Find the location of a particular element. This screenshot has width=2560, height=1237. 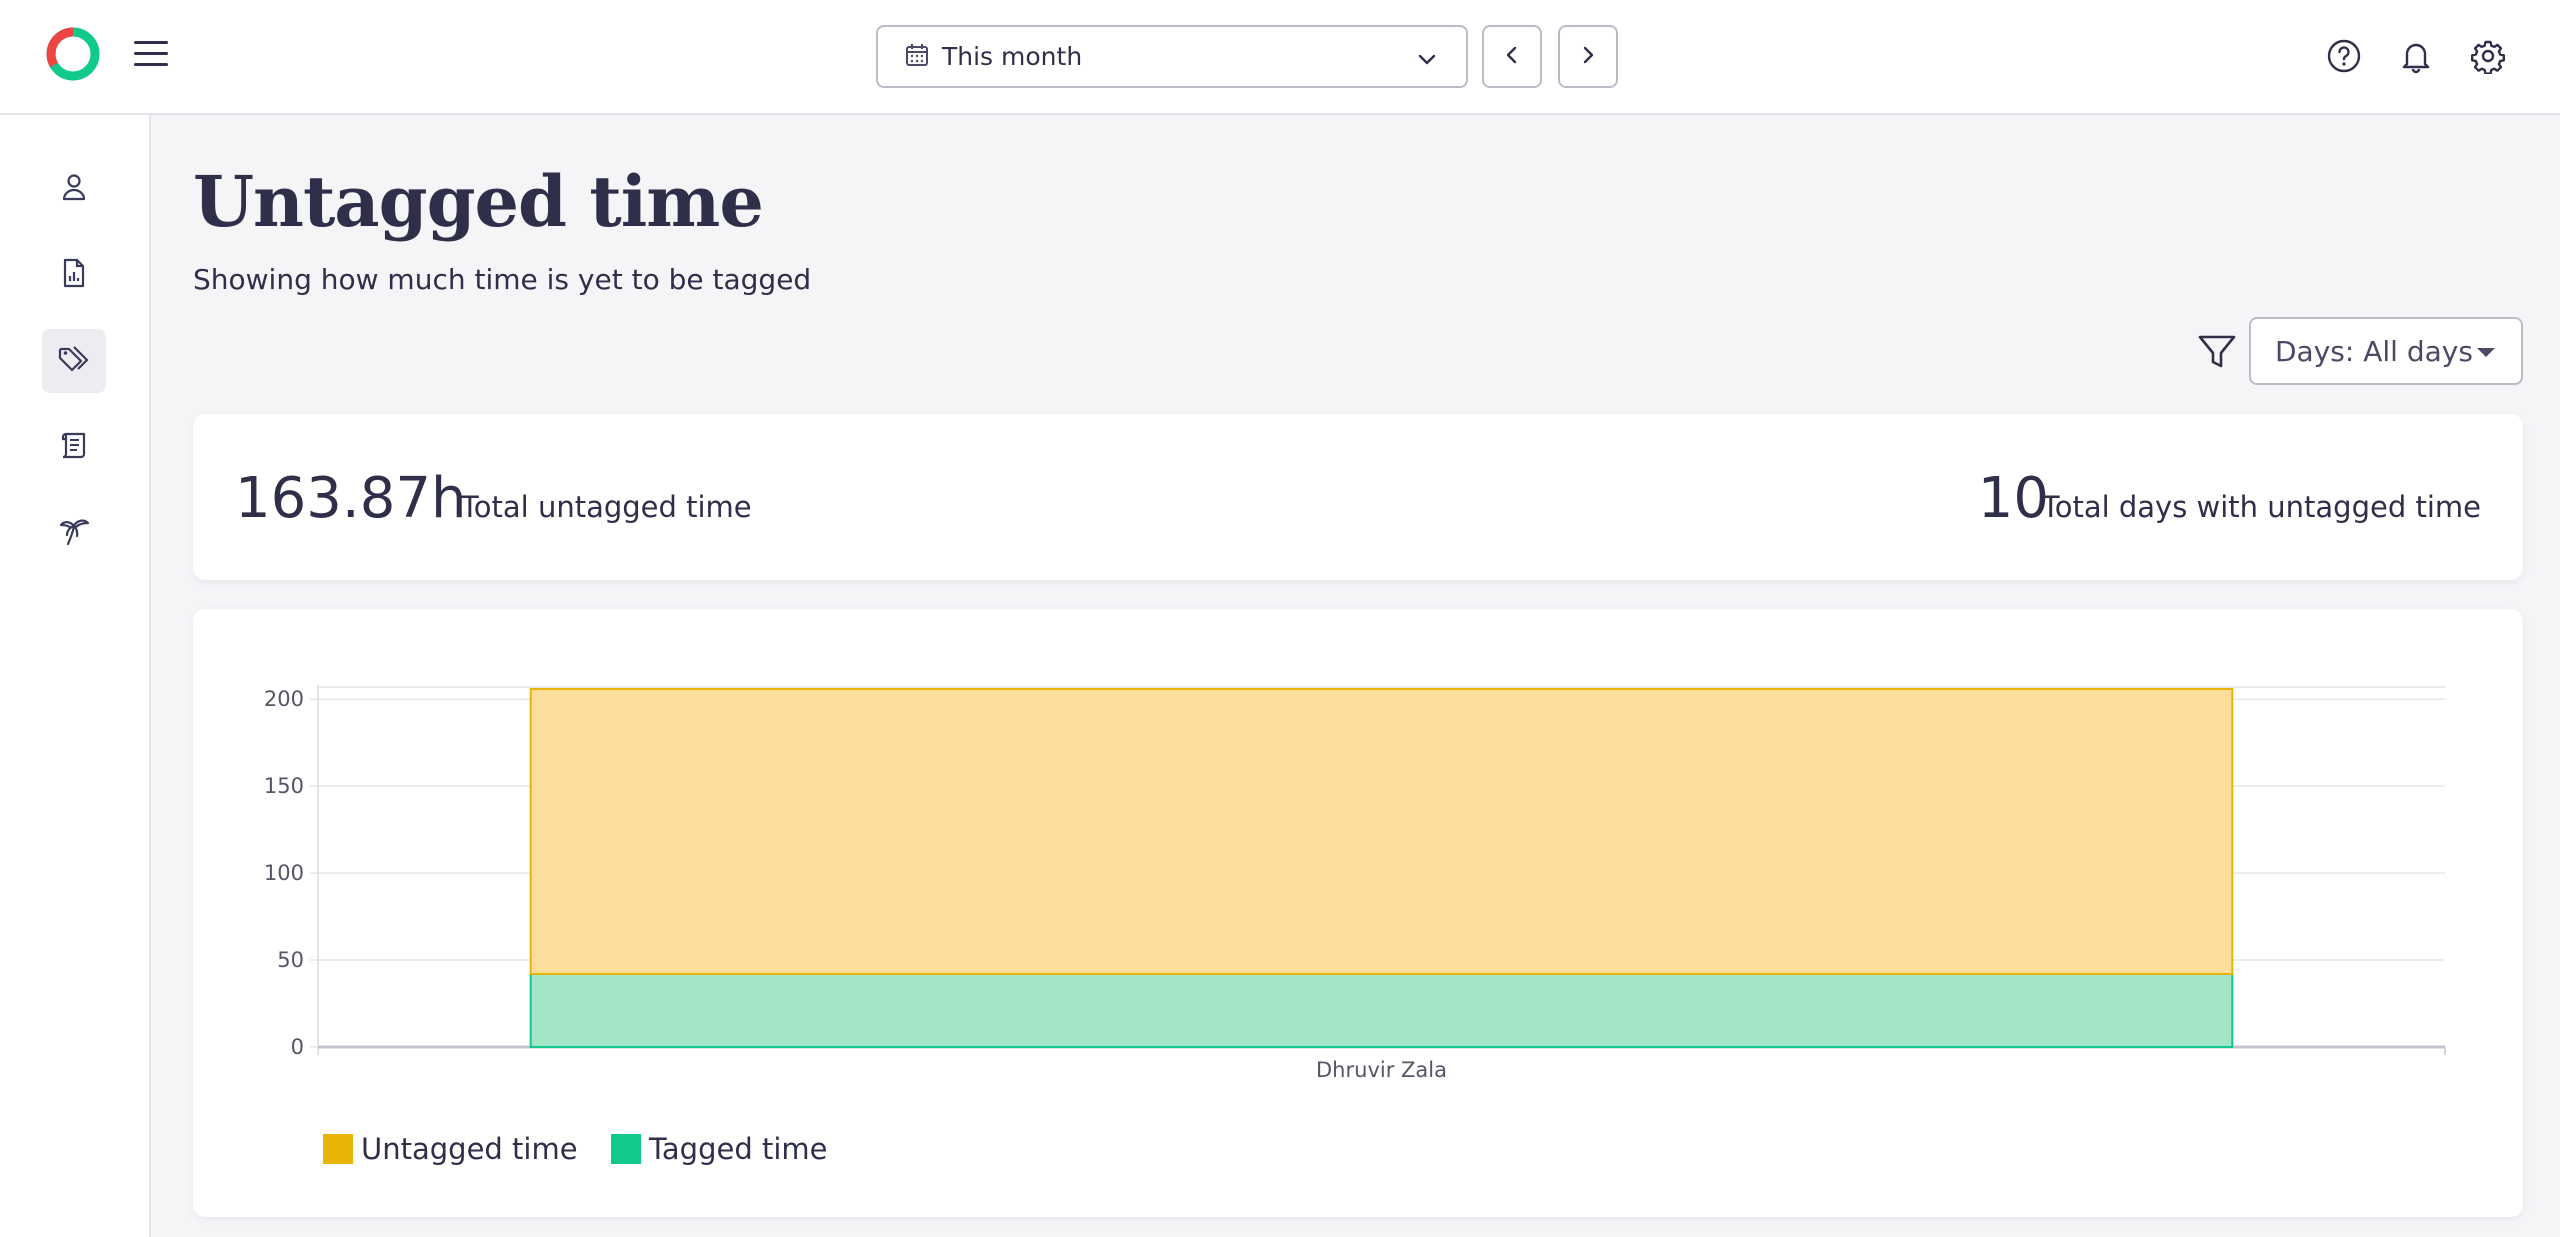

bell-icon is located at coordinates (2416, 56).